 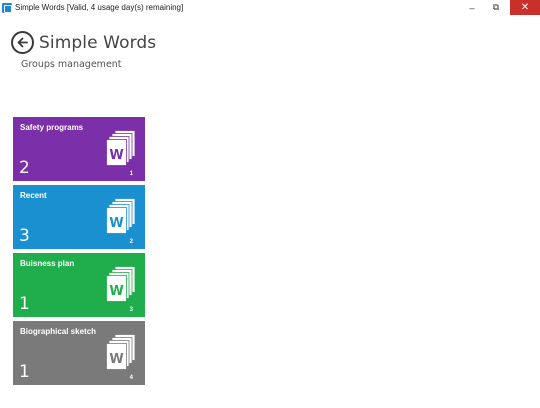 I want to click on back-button, so click(x=22, y=42).